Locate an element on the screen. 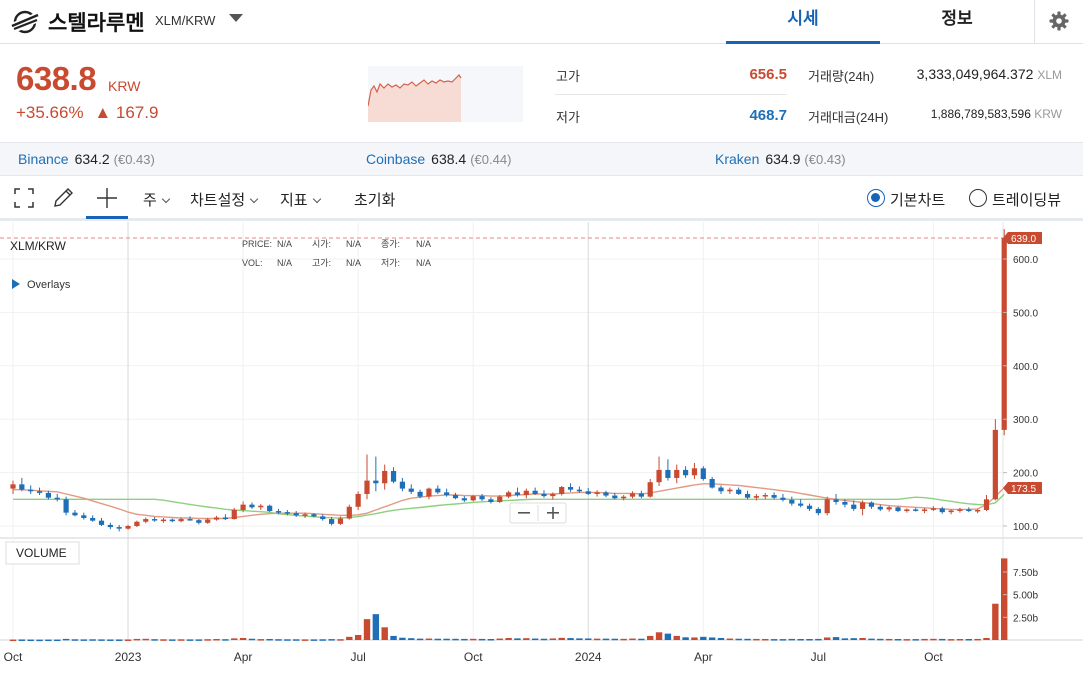  chart-settings-menu: 차트설정 is located at coordinates (224, 199).